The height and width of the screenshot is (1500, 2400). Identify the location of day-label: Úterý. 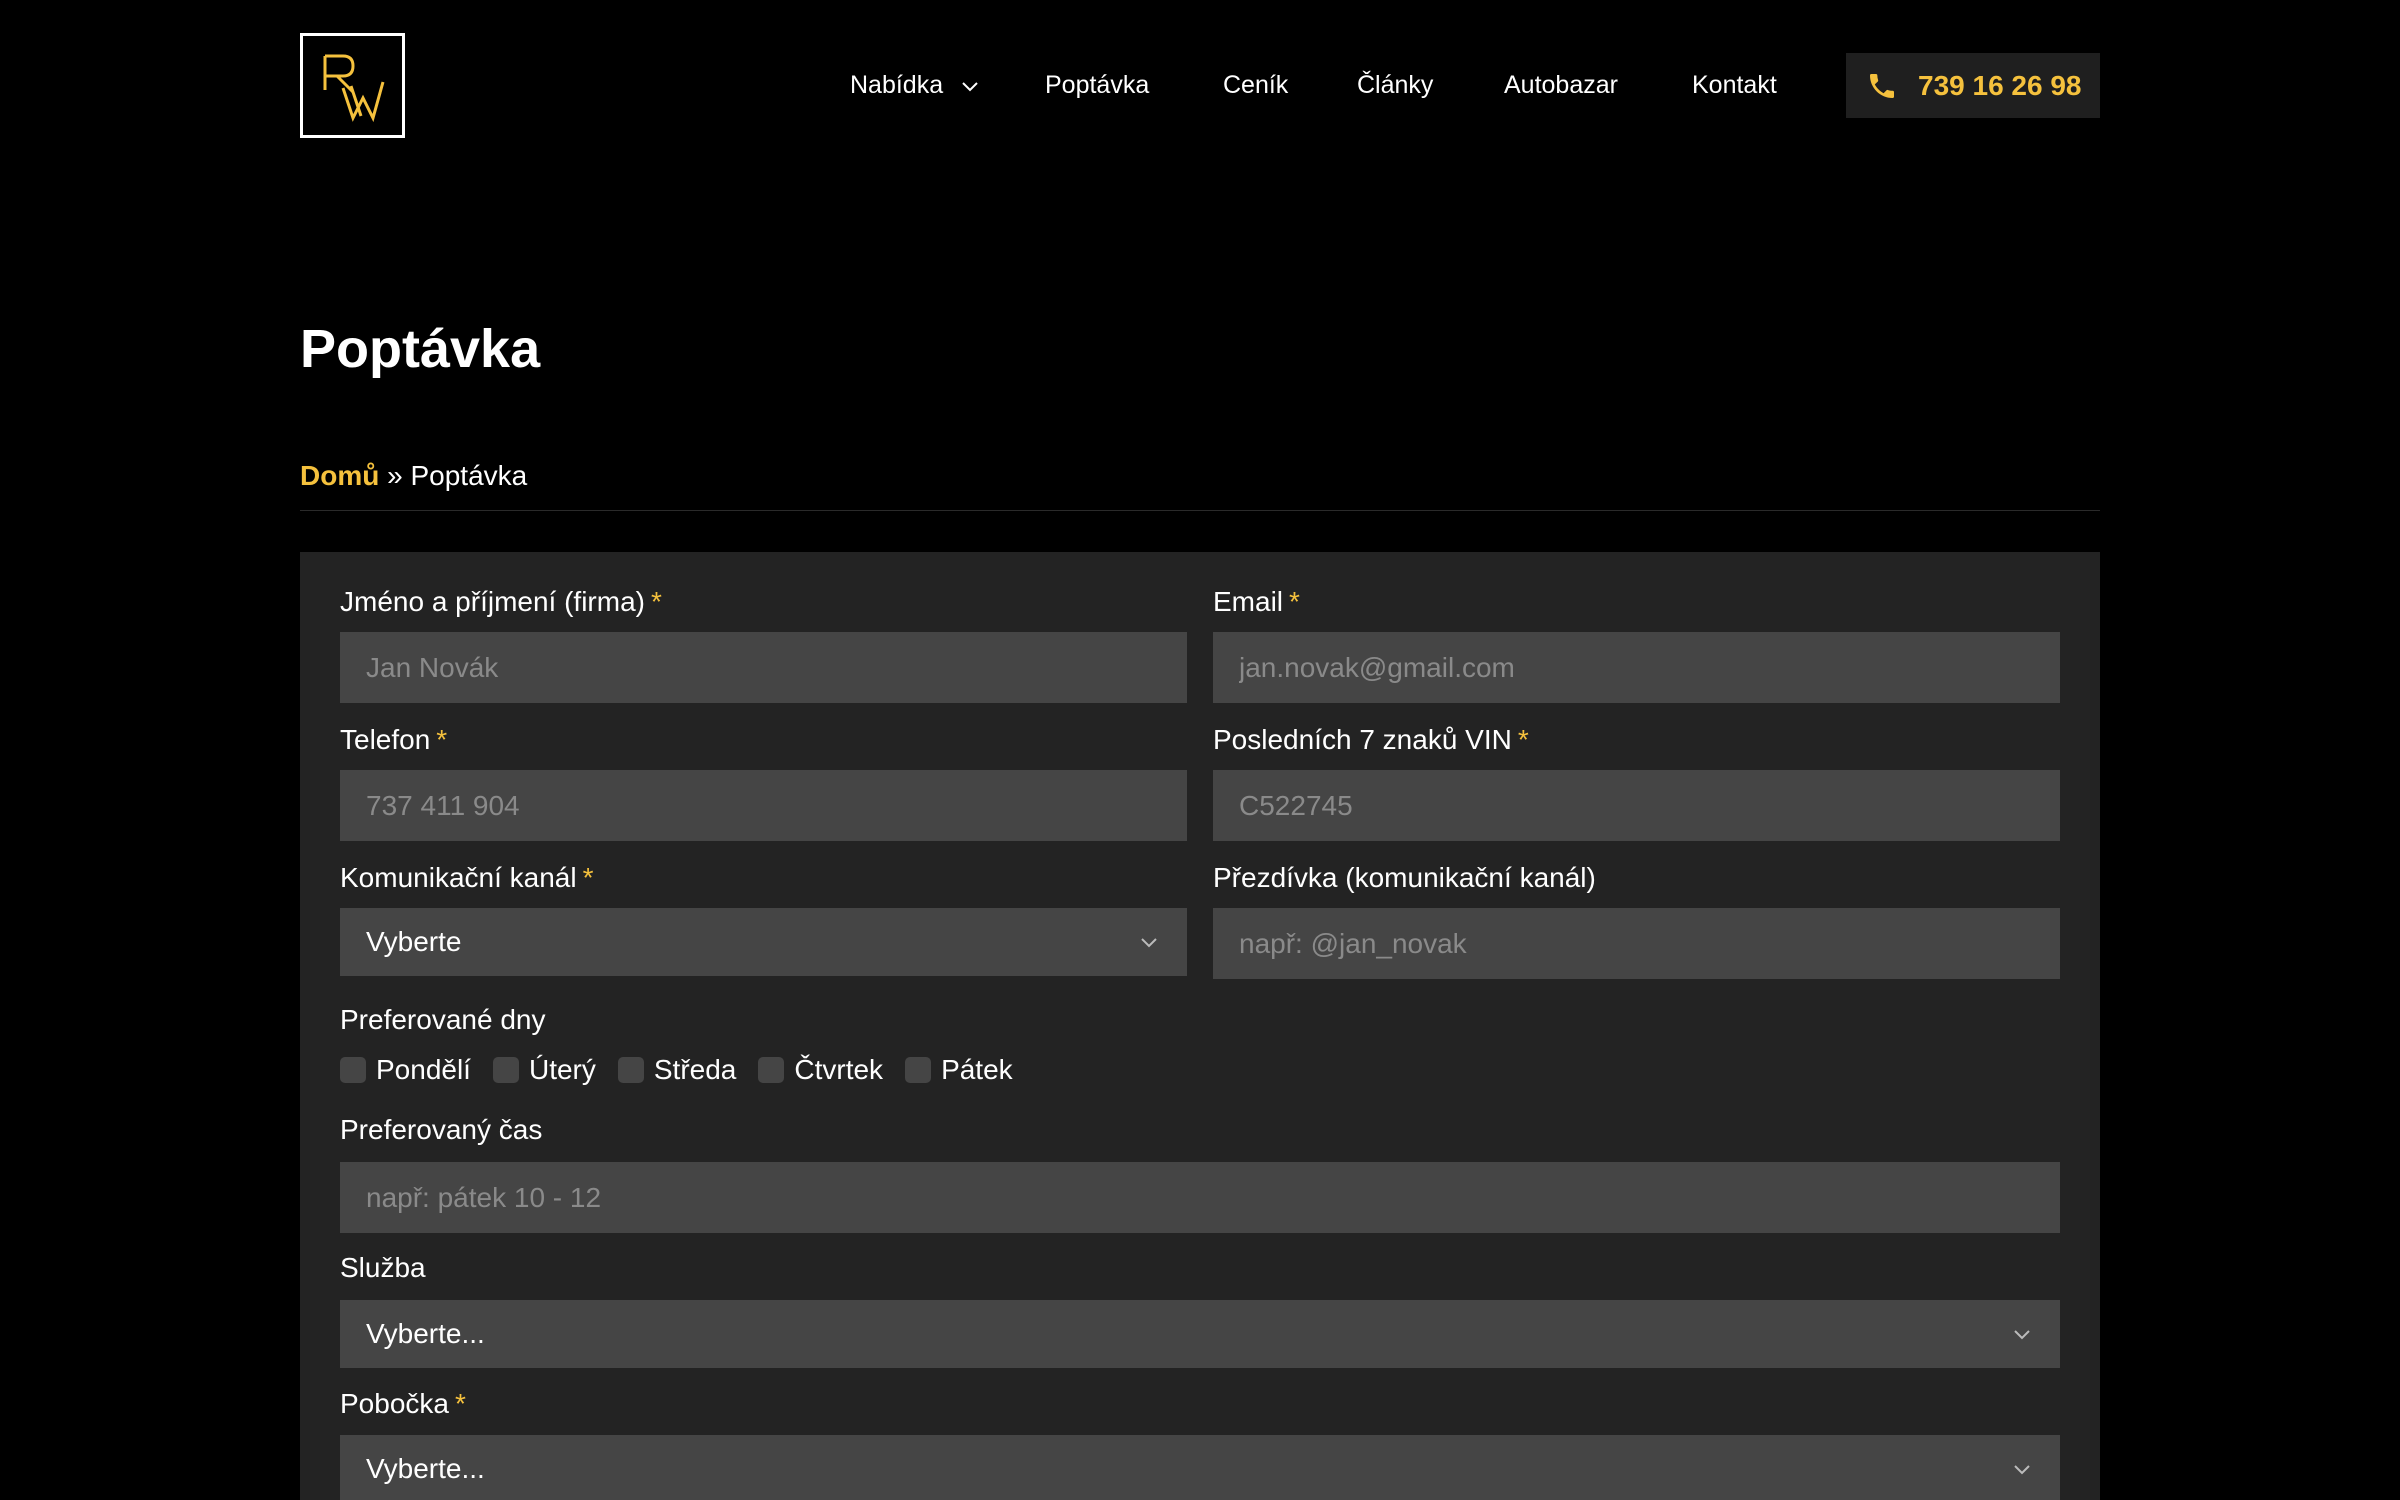
(562, 1069).